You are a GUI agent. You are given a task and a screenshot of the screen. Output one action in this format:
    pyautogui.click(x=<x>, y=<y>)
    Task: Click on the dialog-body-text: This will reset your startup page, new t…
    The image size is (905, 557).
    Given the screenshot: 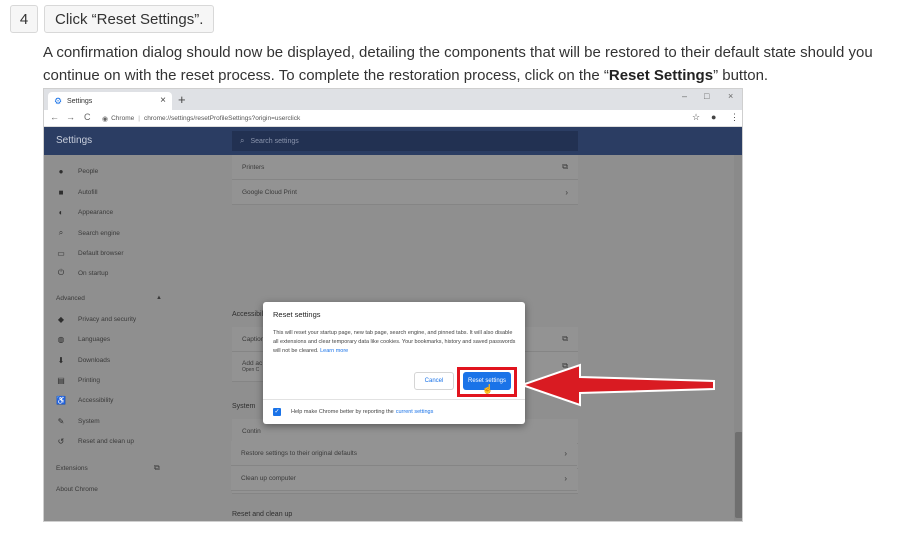 What is the action you would take?
    pyautogui.click(x=394, y=342)
    